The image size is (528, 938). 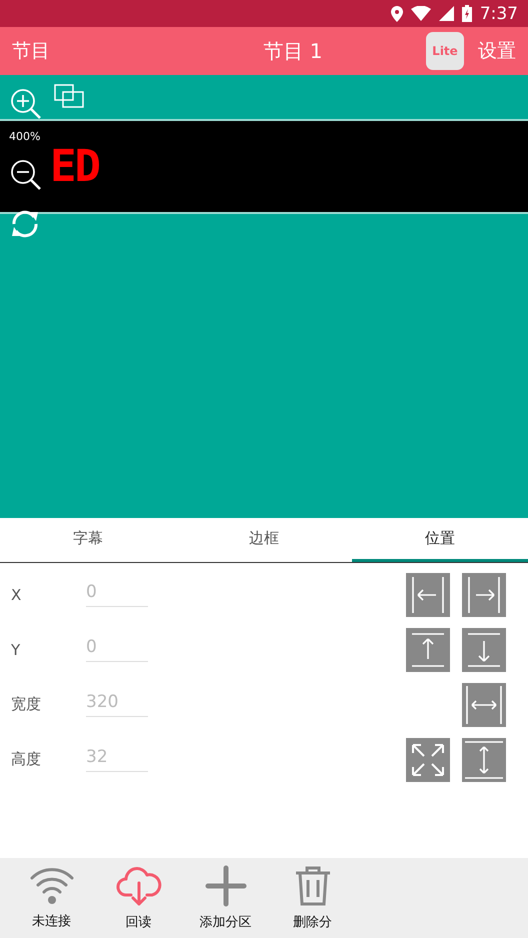 What do you see at coordinates (88, 540) in the screenshot?
I see `tab: 字幕` at bounding box center [88, 540].